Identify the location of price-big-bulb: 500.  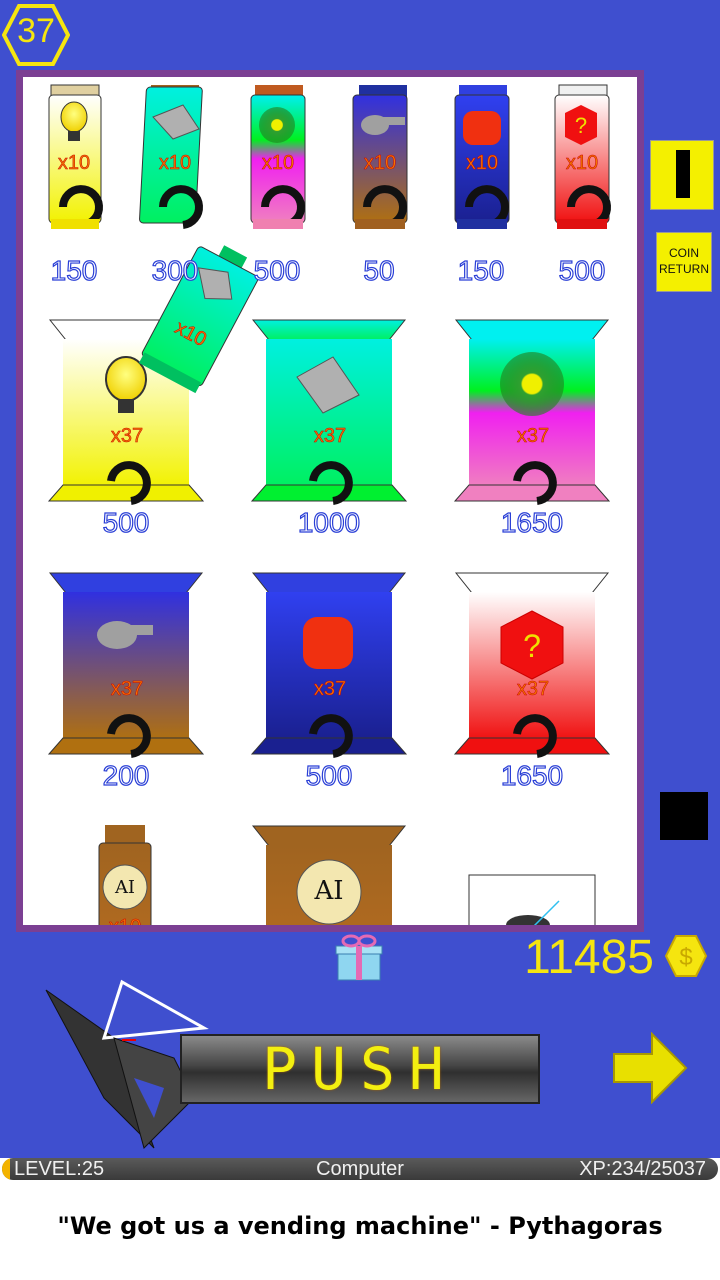
(126, 522).